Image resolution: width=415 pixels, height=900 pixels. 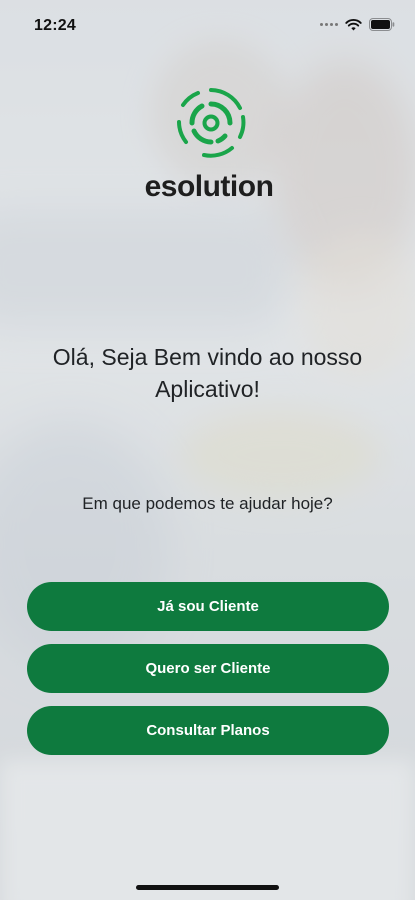 What do you see at coordinates (207, 887) in the screenshot?
I see `home-indicator` at bounding box center [207, 887].